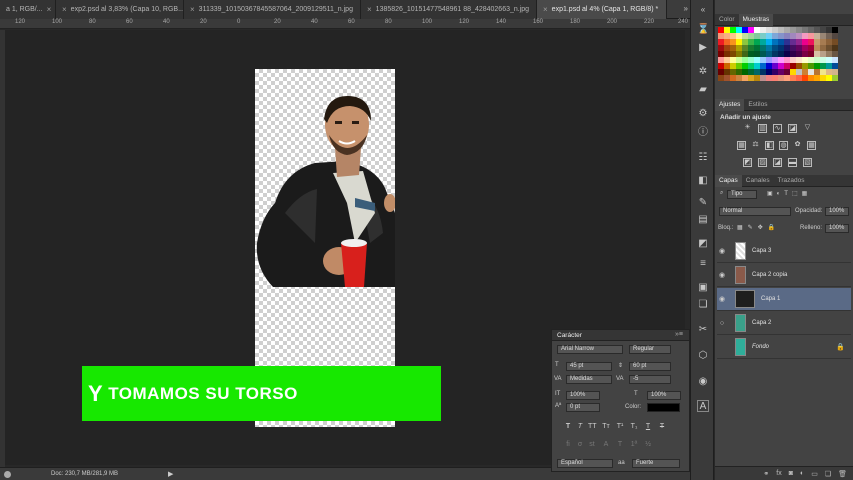  Describe the element at coordinates (606, 426) in the screenshot. I see `small-caps-icon: Tт` at that location.